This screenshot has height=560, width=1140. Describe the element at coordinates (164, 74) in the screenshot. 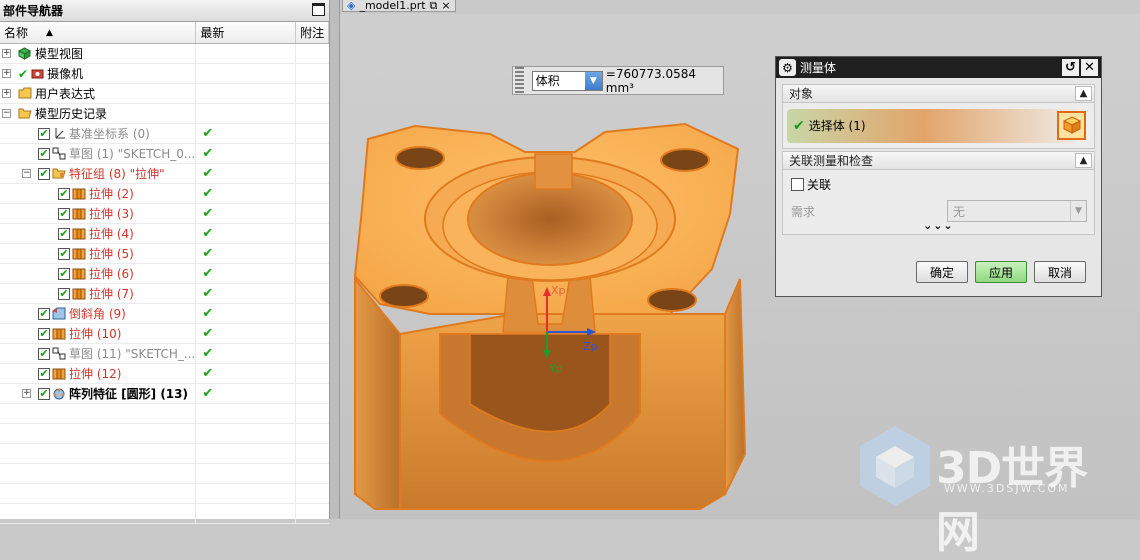

I see `tree-row: + ✔ 摄像机` at that location.